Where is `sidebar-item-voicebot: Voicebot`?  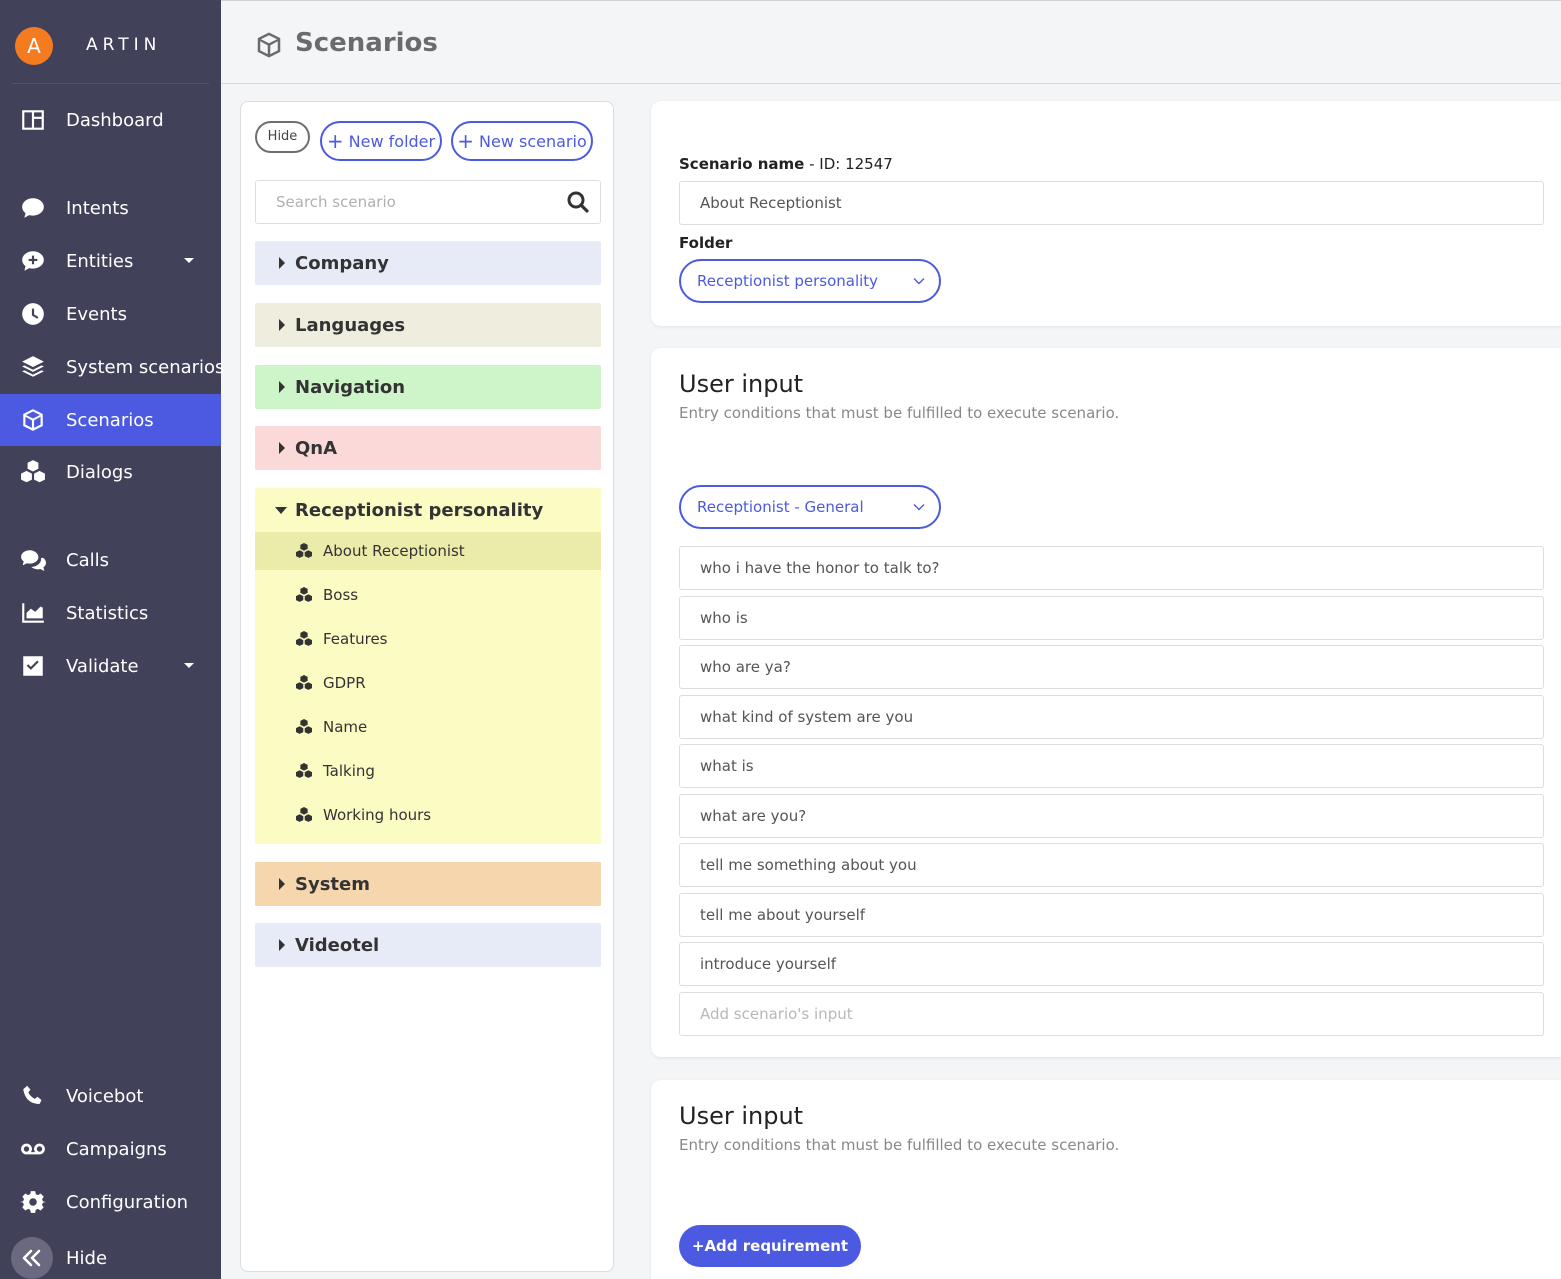 sidebar-item-voicebot: Voicebot is located at coordinates (110, 1096).